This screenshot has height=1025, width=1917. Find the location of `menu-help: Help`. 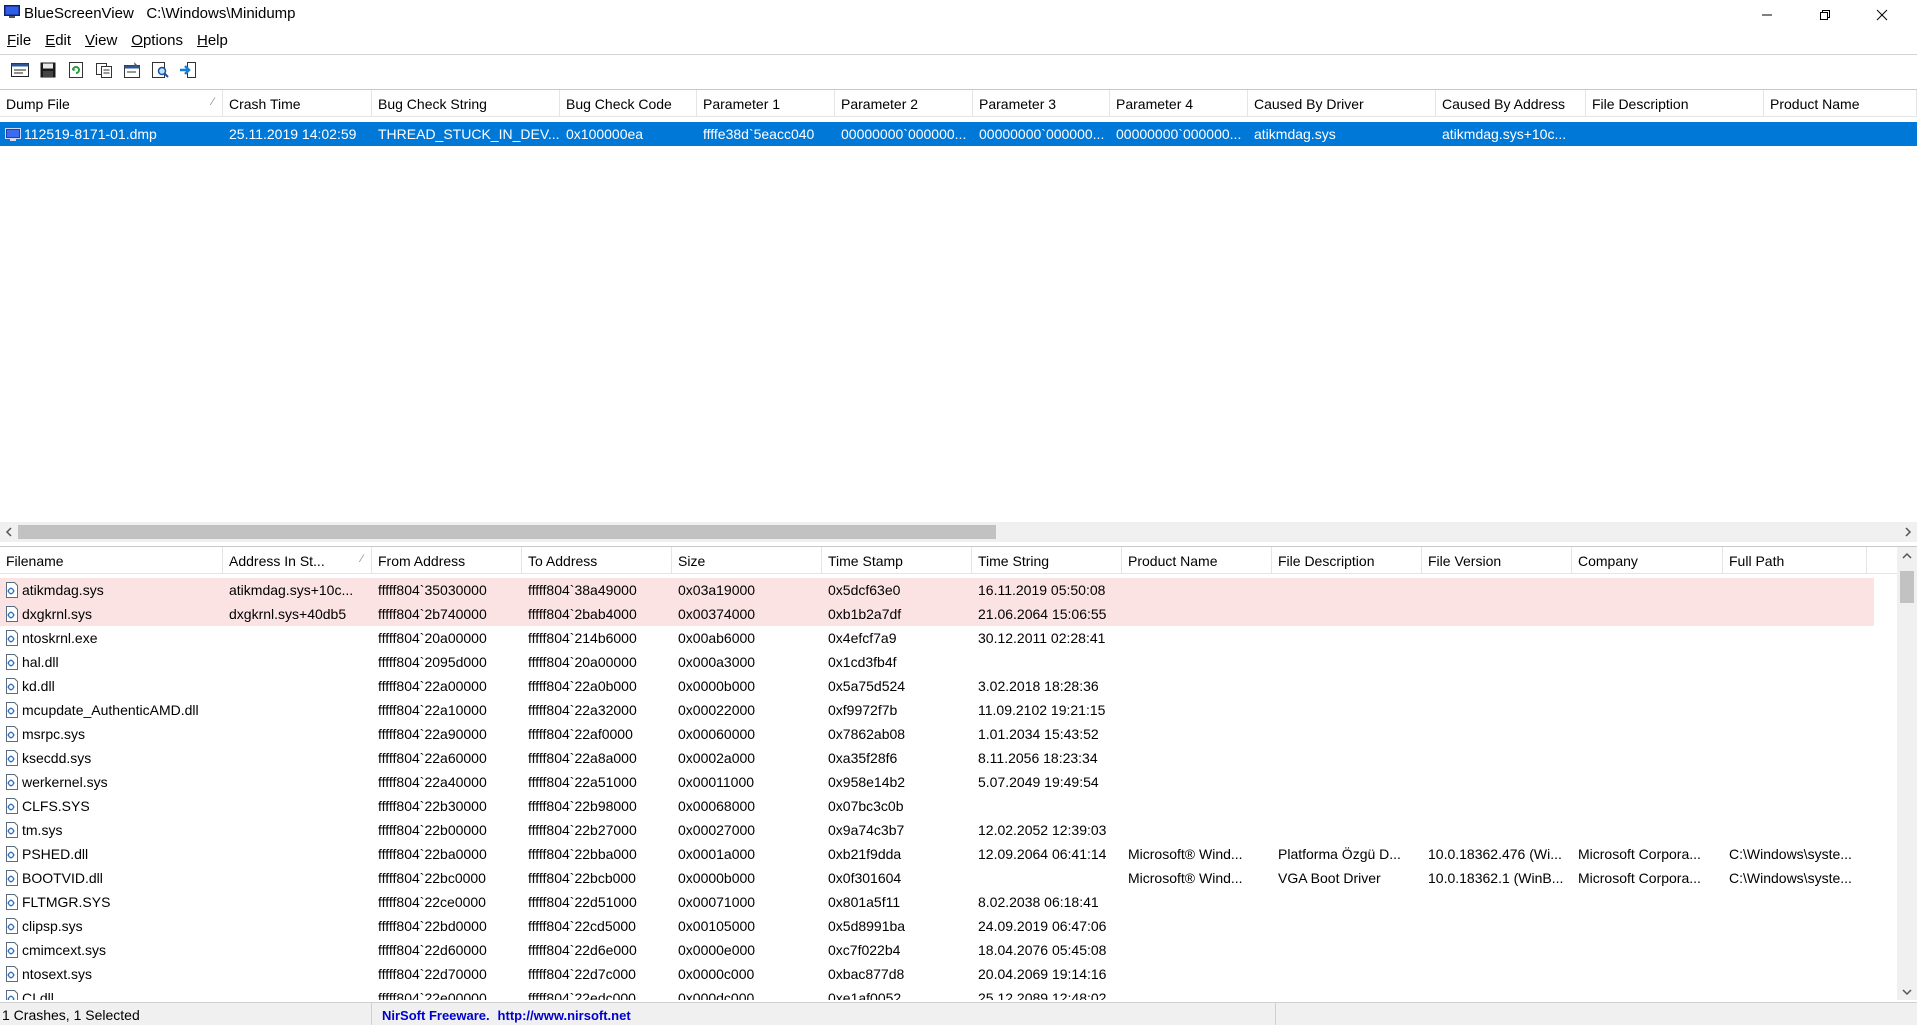

menu-help: Help is located at coordinates (212, 41).